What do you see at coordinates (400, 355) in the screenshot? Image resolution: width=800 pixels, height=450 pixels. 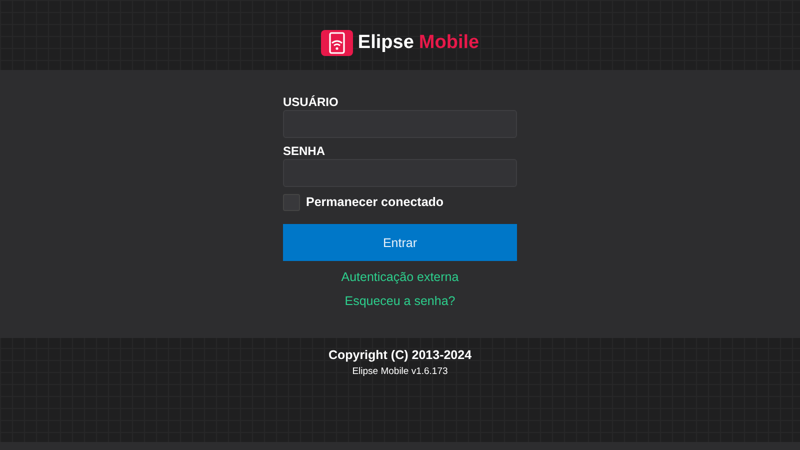 I see `copyright-text: Copyright (C) 2013-2024` at bounding box center [400, 355].